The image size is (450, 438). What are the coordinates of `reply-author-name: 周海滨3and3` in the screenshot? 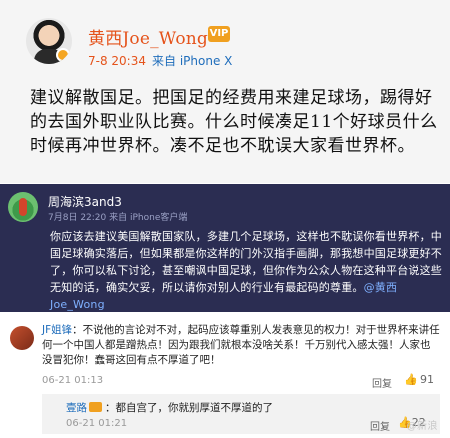 It's located at (85, 201).